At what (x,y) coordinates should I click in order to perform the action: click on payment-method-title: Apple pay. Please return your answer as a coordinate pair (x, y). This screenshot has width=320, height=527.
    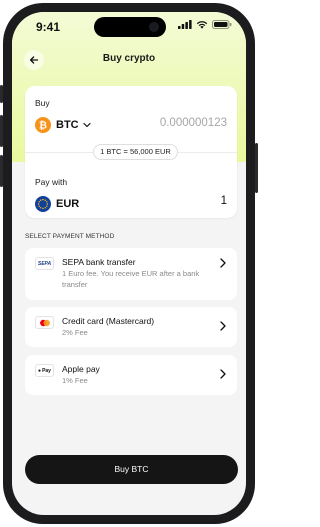
    Looking at the image, I should click on (81, 369).